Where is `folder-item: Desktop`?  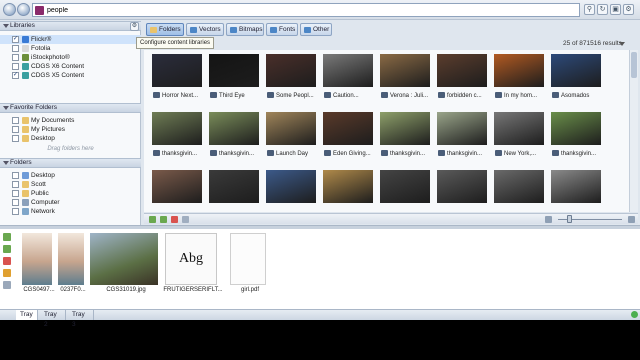
folder-item: Desktop is located at coordinates (70, 175).